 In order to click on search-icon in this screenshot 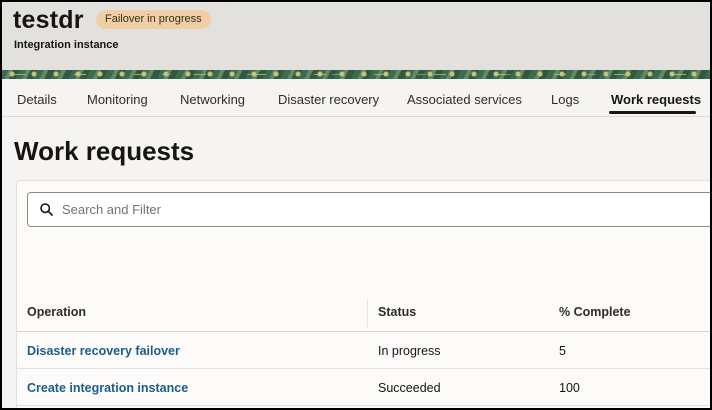, I will do `click(46, 209)`.